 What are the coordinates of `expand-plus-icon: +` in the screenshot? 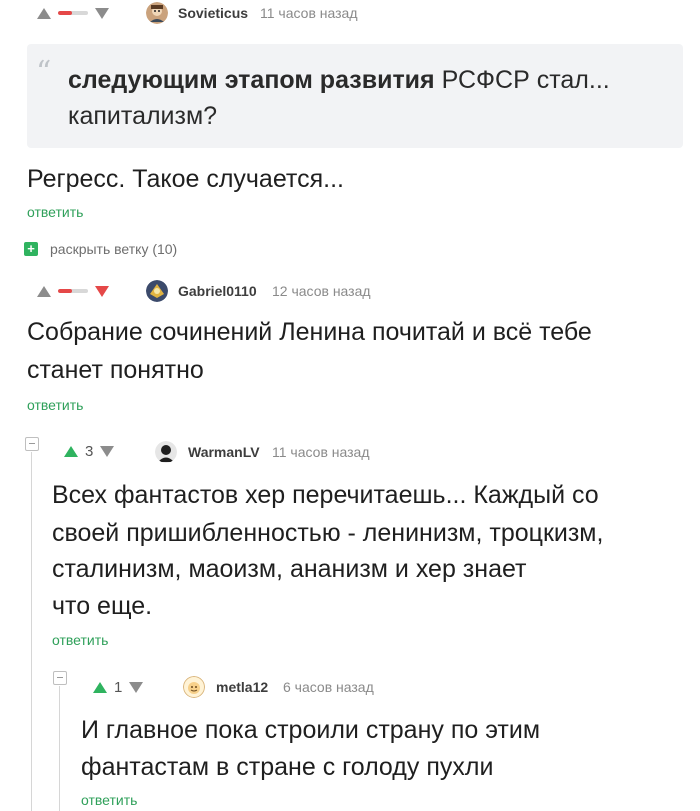 It's located at (31, 249).